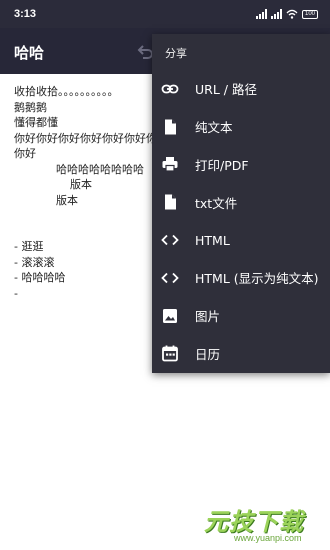 Image resolution: width=330 pixels, height=550 pixels. I want to click on wifi-icon, so click(292, 14).